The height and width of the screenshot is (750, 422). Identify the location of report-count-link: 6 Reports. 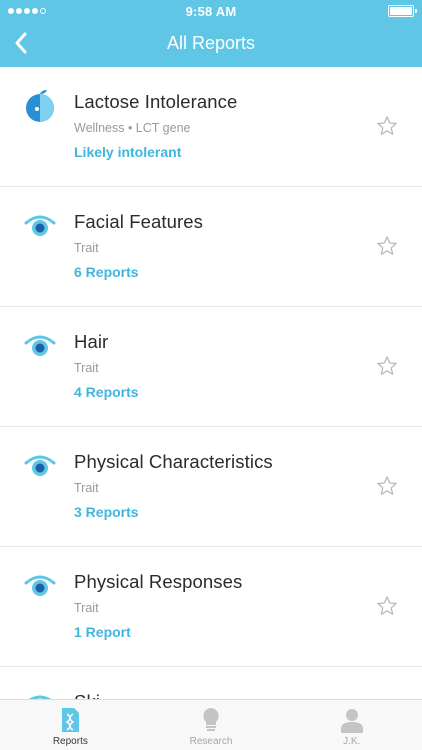
(106, 272).